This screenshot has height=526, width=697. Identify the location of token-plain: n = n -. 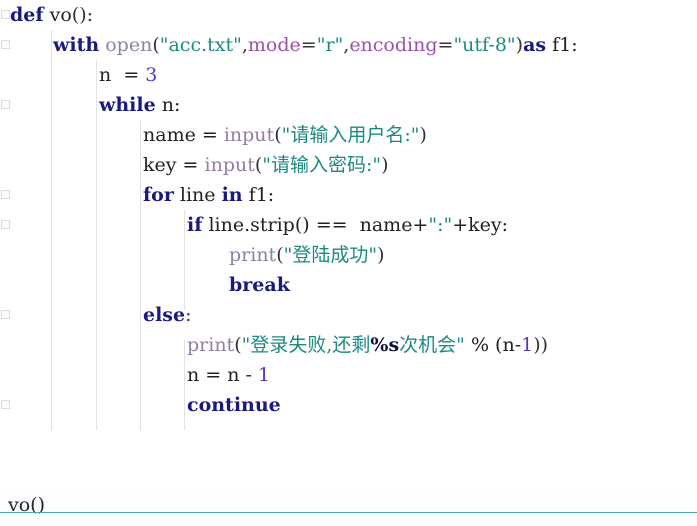
(222, 375).